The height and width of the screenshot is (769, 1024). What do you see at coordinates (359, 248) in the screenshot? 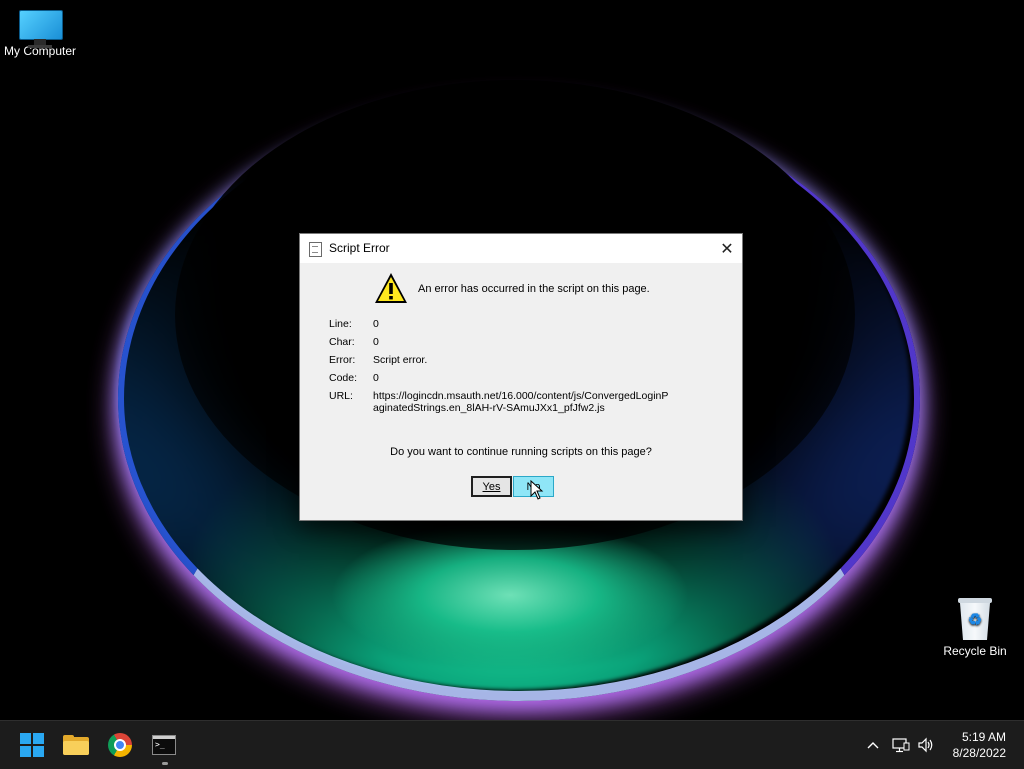
I see `dialog-title: Script Error` at bounding box center [359, 248].